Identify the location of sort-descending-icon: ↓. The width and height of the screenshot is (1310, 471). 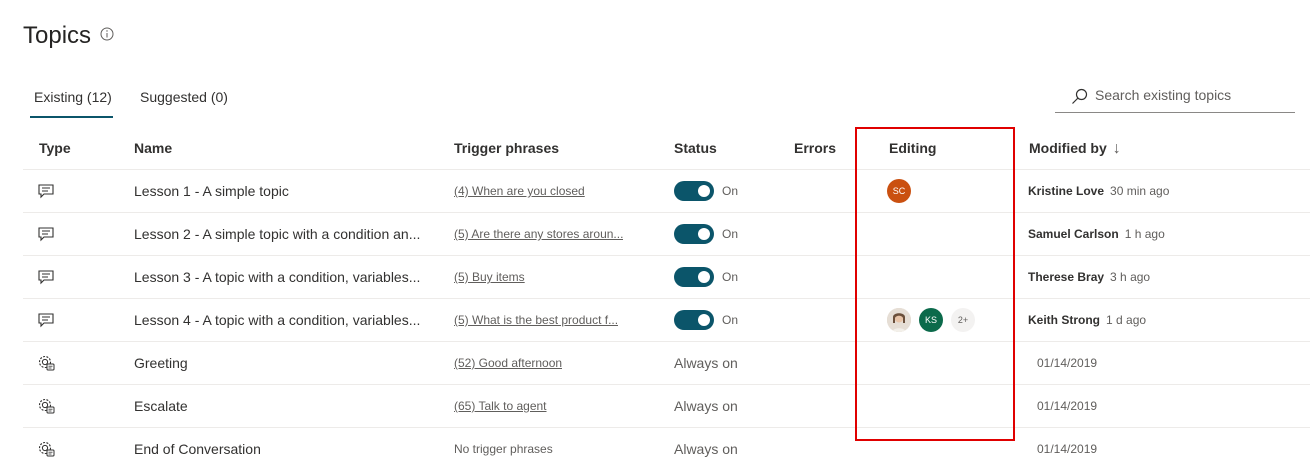
(1116, 148).